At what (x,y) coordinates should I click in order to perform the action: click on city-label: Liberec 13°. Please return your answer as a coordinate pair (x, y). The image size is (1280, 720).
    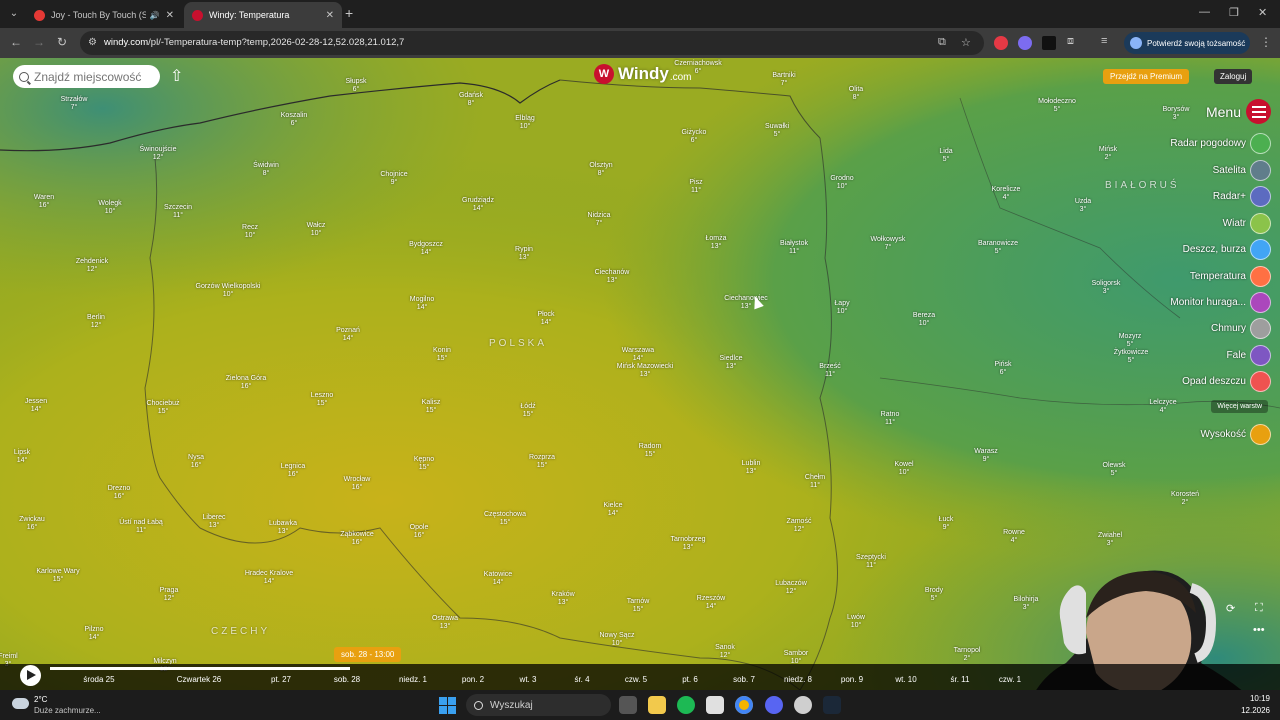
    Looking at the image, I should click on (214, 522).